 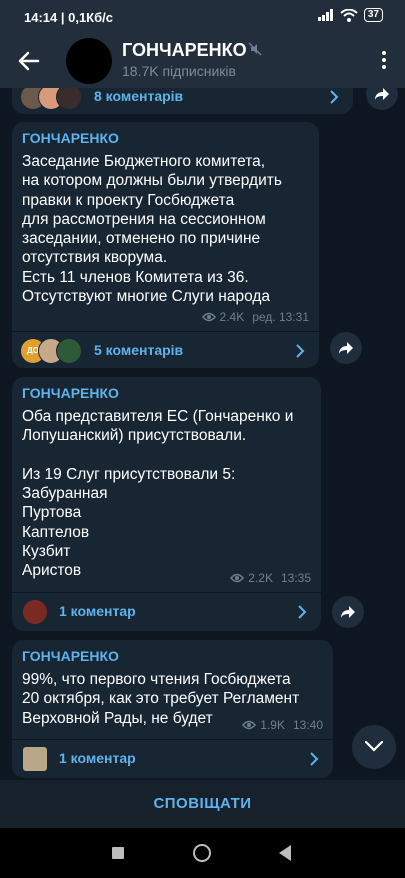 I want to click on back-triangle-icon, so click(x=285, y=853).